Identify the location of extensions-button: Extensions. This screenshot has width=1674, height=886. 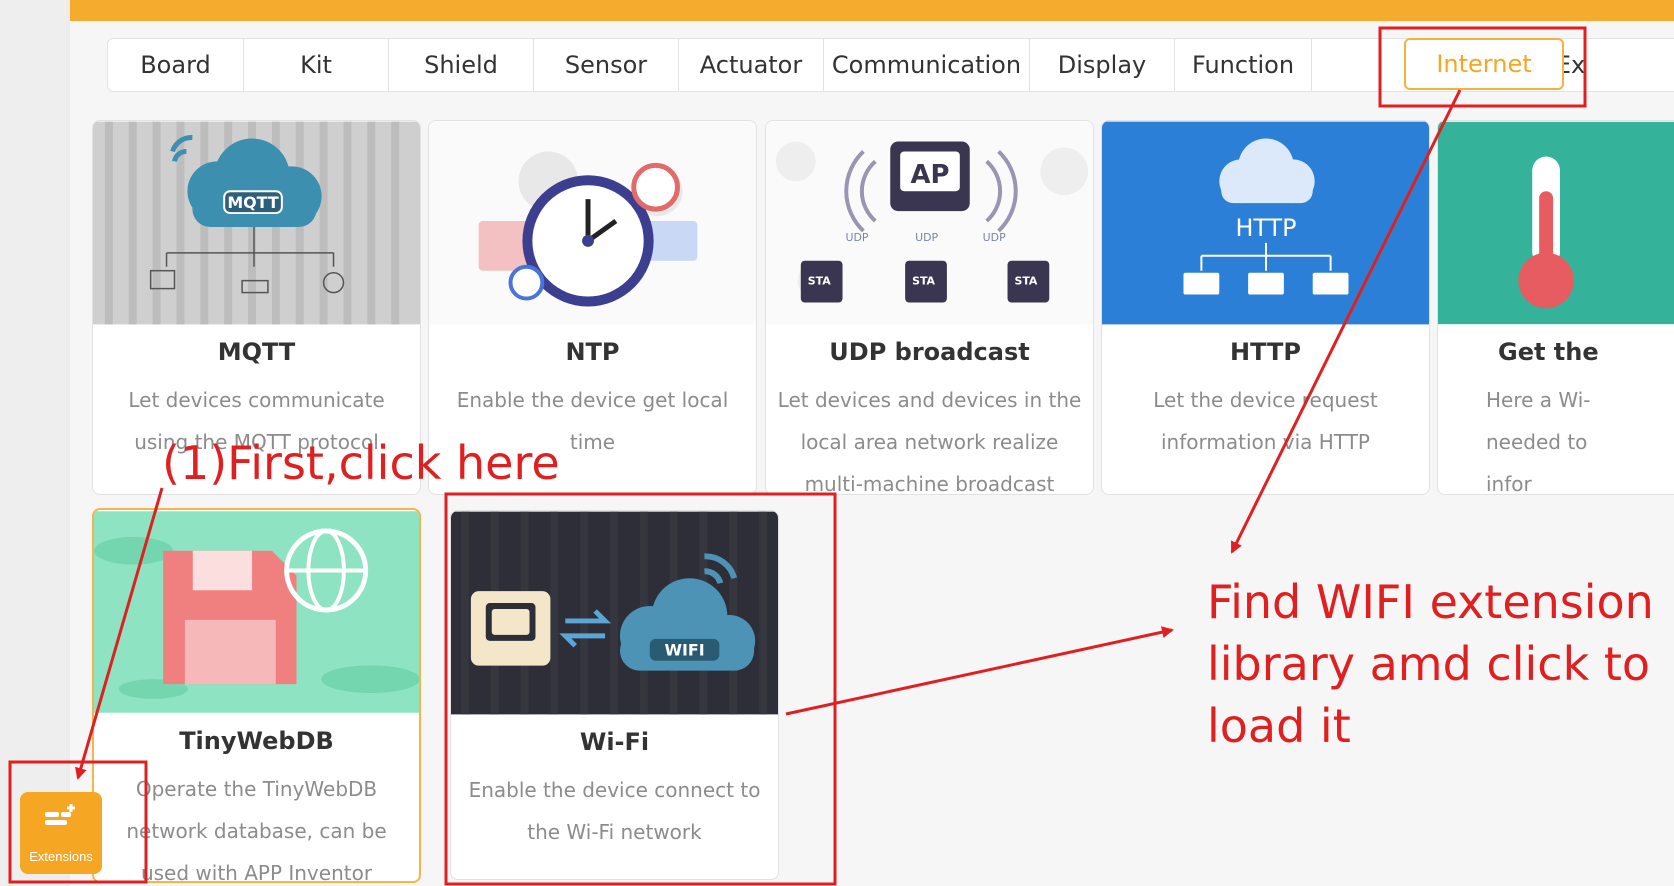
(61, 833).